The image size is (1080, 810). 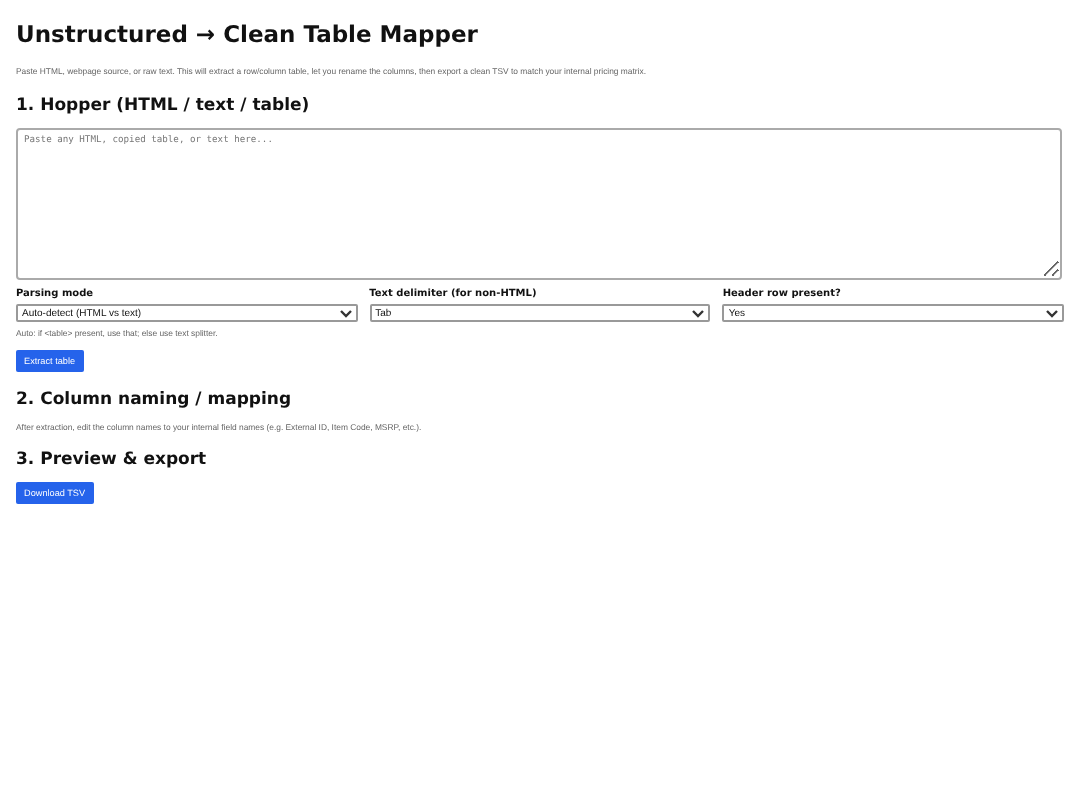 I want to click on page-title: Unstructured → Clean Table Mapper, so click(x=248, y=34).